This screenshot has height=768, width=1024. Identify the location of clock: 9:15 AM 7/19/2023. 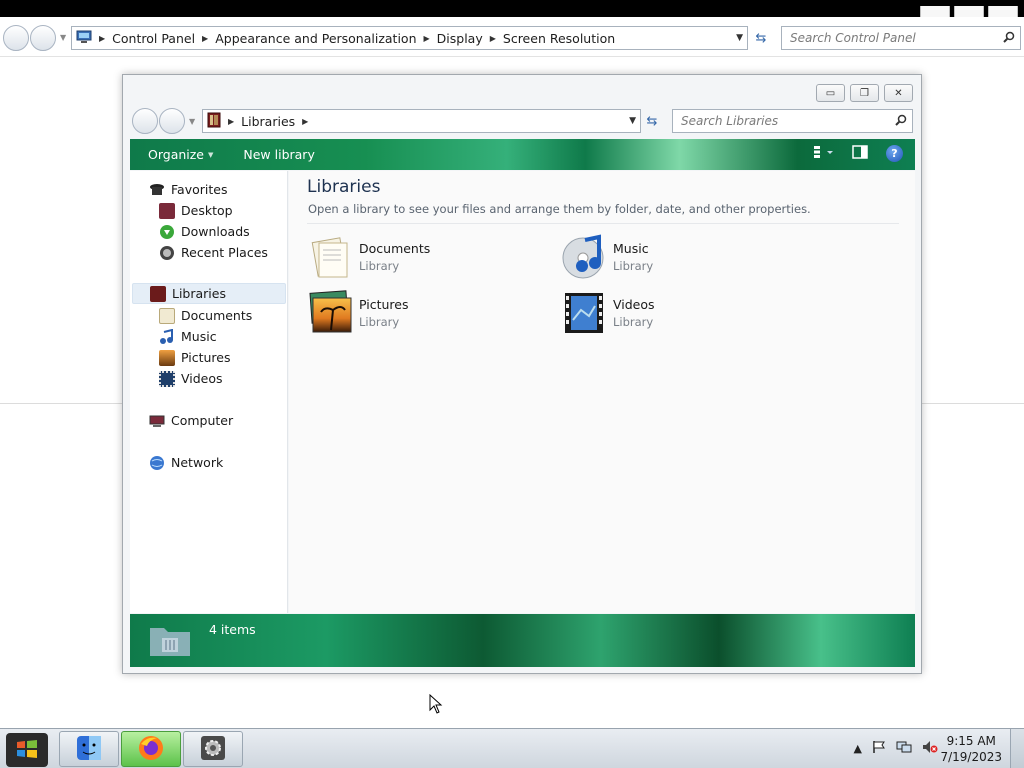
(971, 749).